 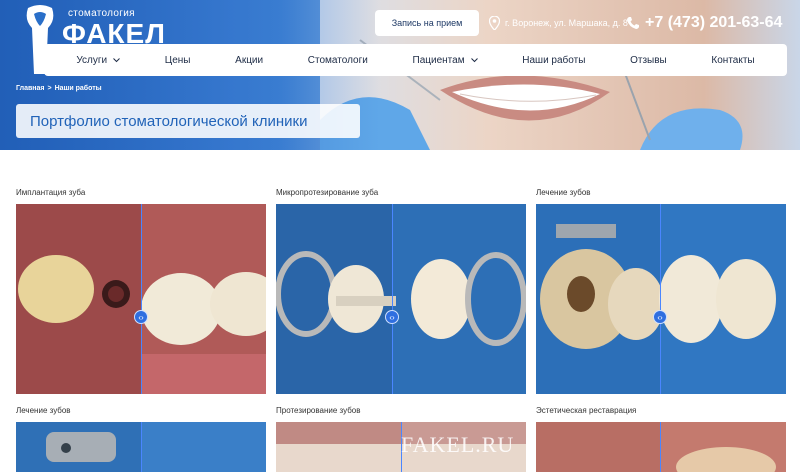 What do you see at coordinates (318, 410) in the screenshot?
I see `gallery-card-label: Протезирование зубов` at bounding box center [318, 410].